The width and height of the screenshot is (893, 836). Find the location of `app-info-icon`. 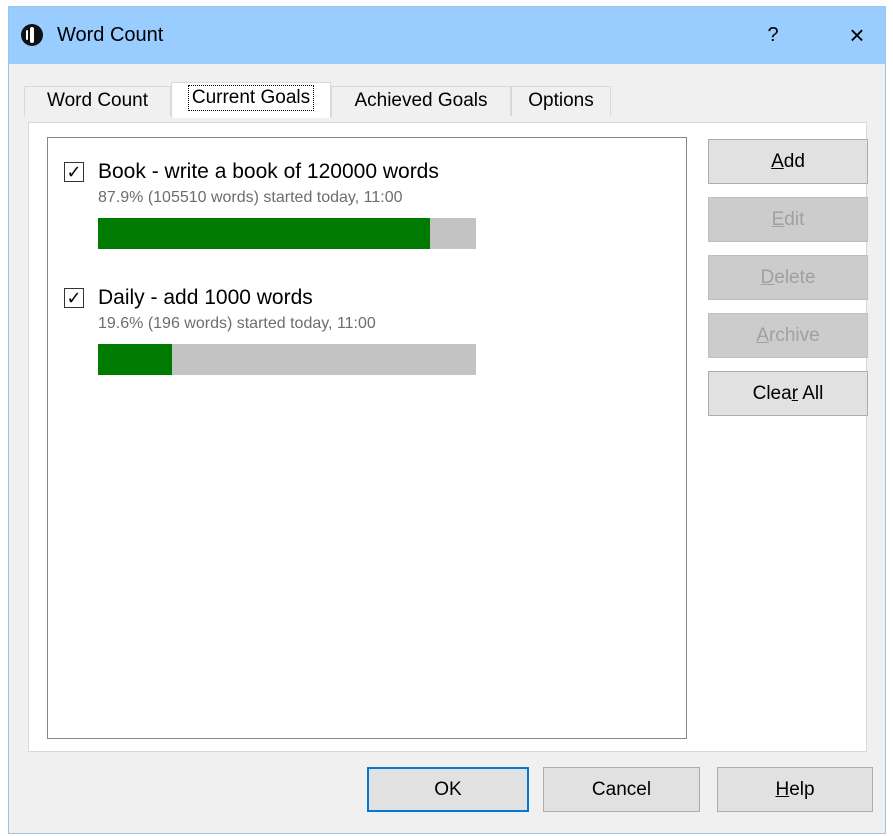

app-info-icon is located at coordinates (32, 35).